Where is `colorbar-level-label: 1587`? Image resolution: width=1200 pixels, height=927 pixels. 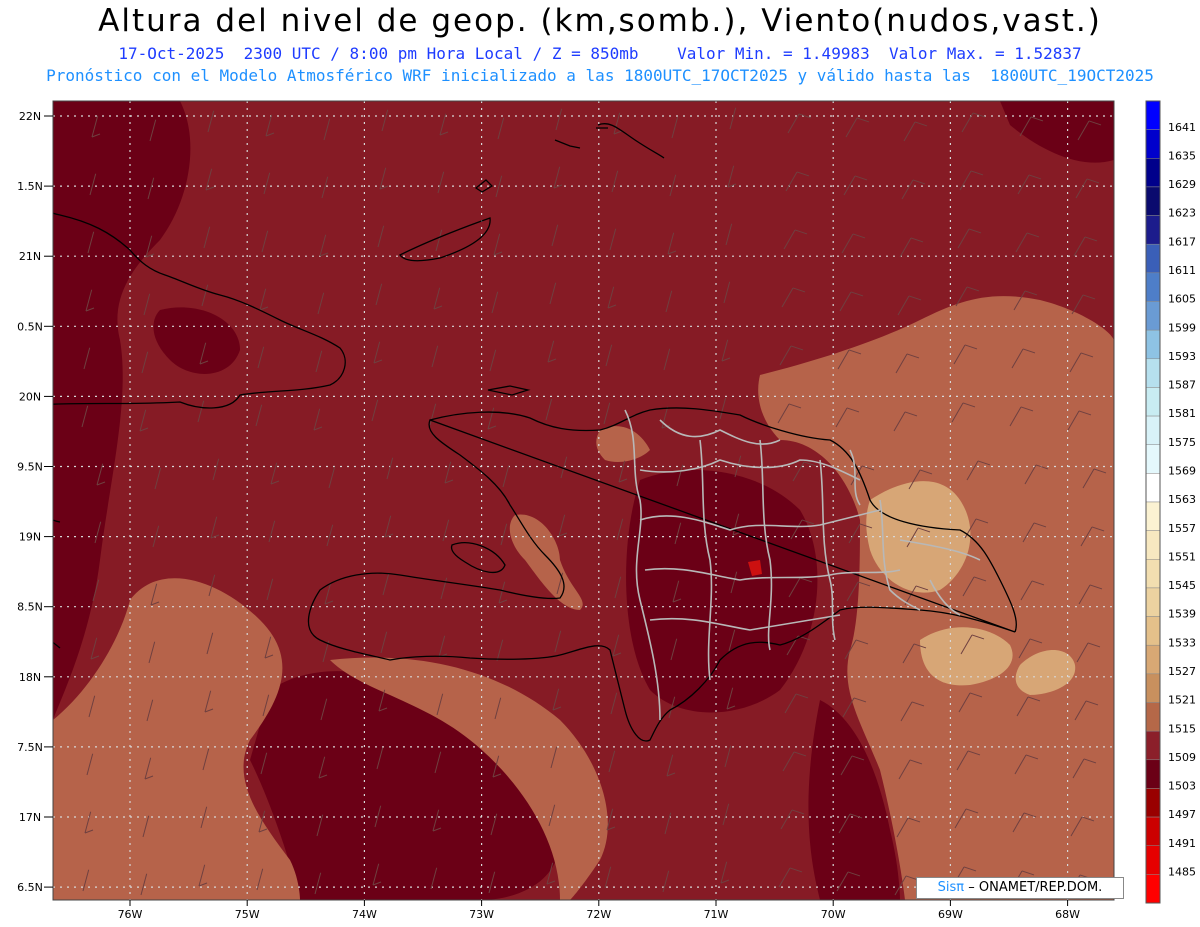 colorbar-level-label: 1587 is located at coordinates (1182, 385).